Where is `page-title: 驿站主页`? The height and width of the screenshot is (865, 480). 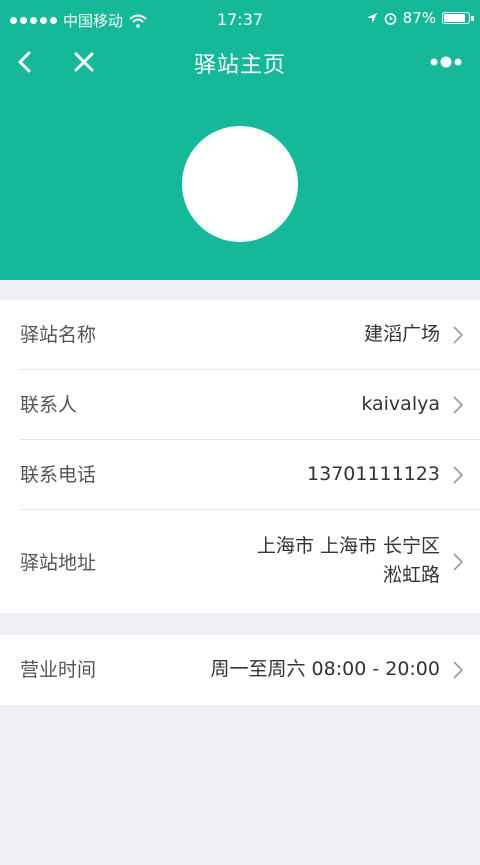 page-title: 驿站主页 is located at coordinates (239, 65).